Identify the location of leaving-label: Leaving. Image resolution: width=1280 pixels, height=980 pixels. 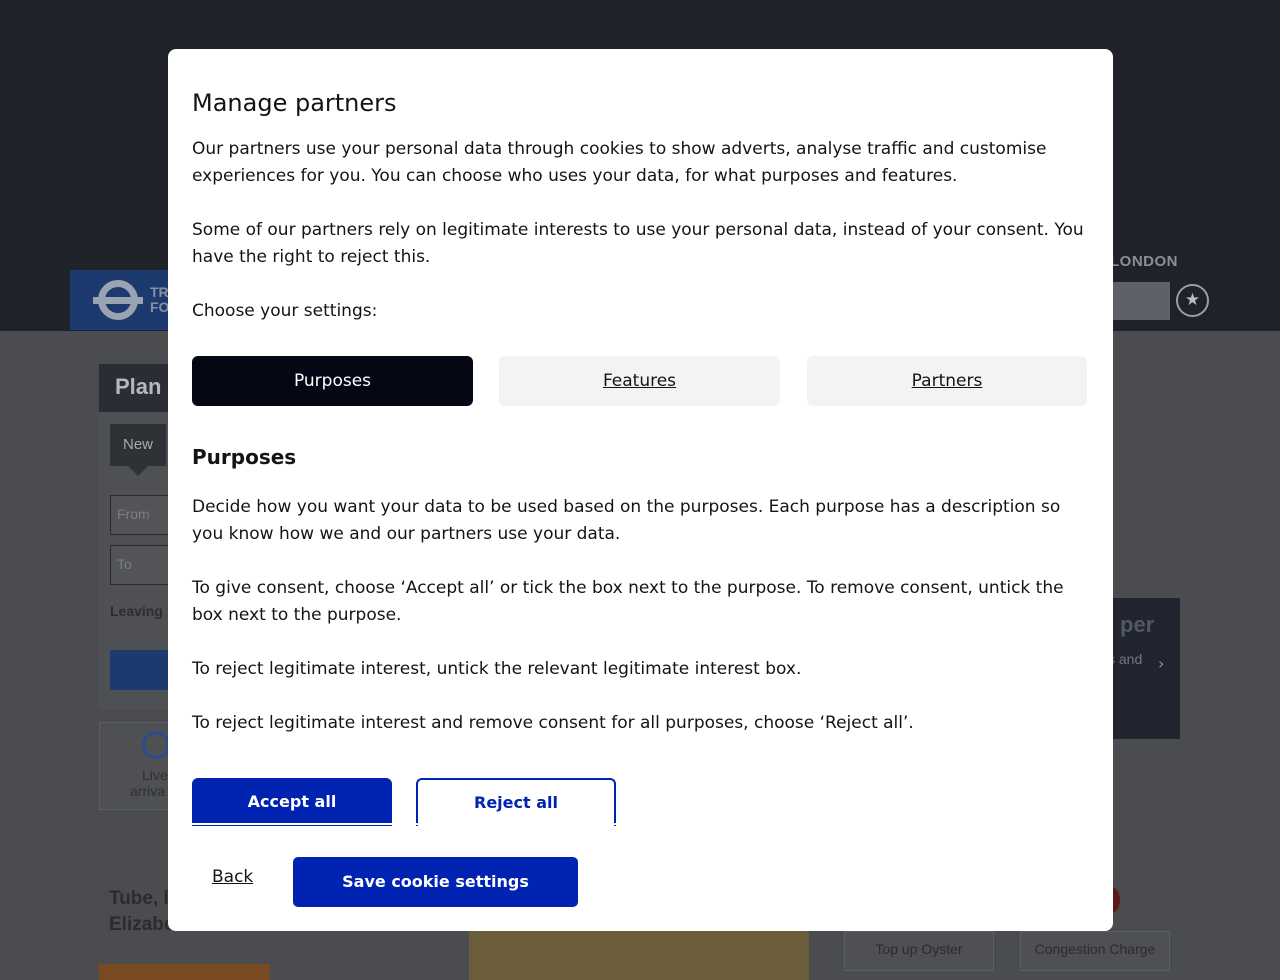
(136, 611).